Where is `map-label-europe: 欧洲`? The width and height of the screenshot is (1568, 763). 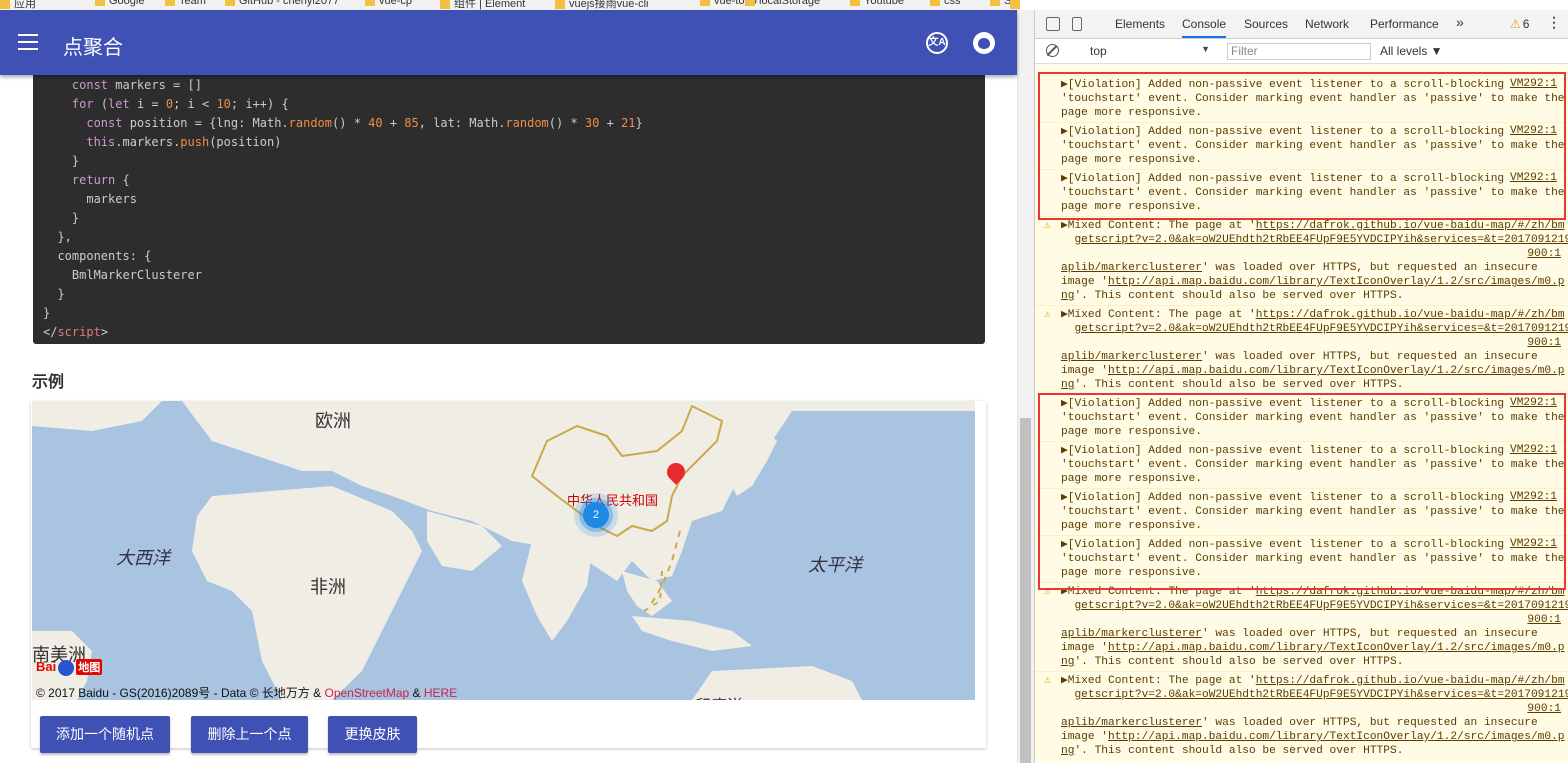
map-label-europe: 欧洲 is located at coordinates (333, 421).